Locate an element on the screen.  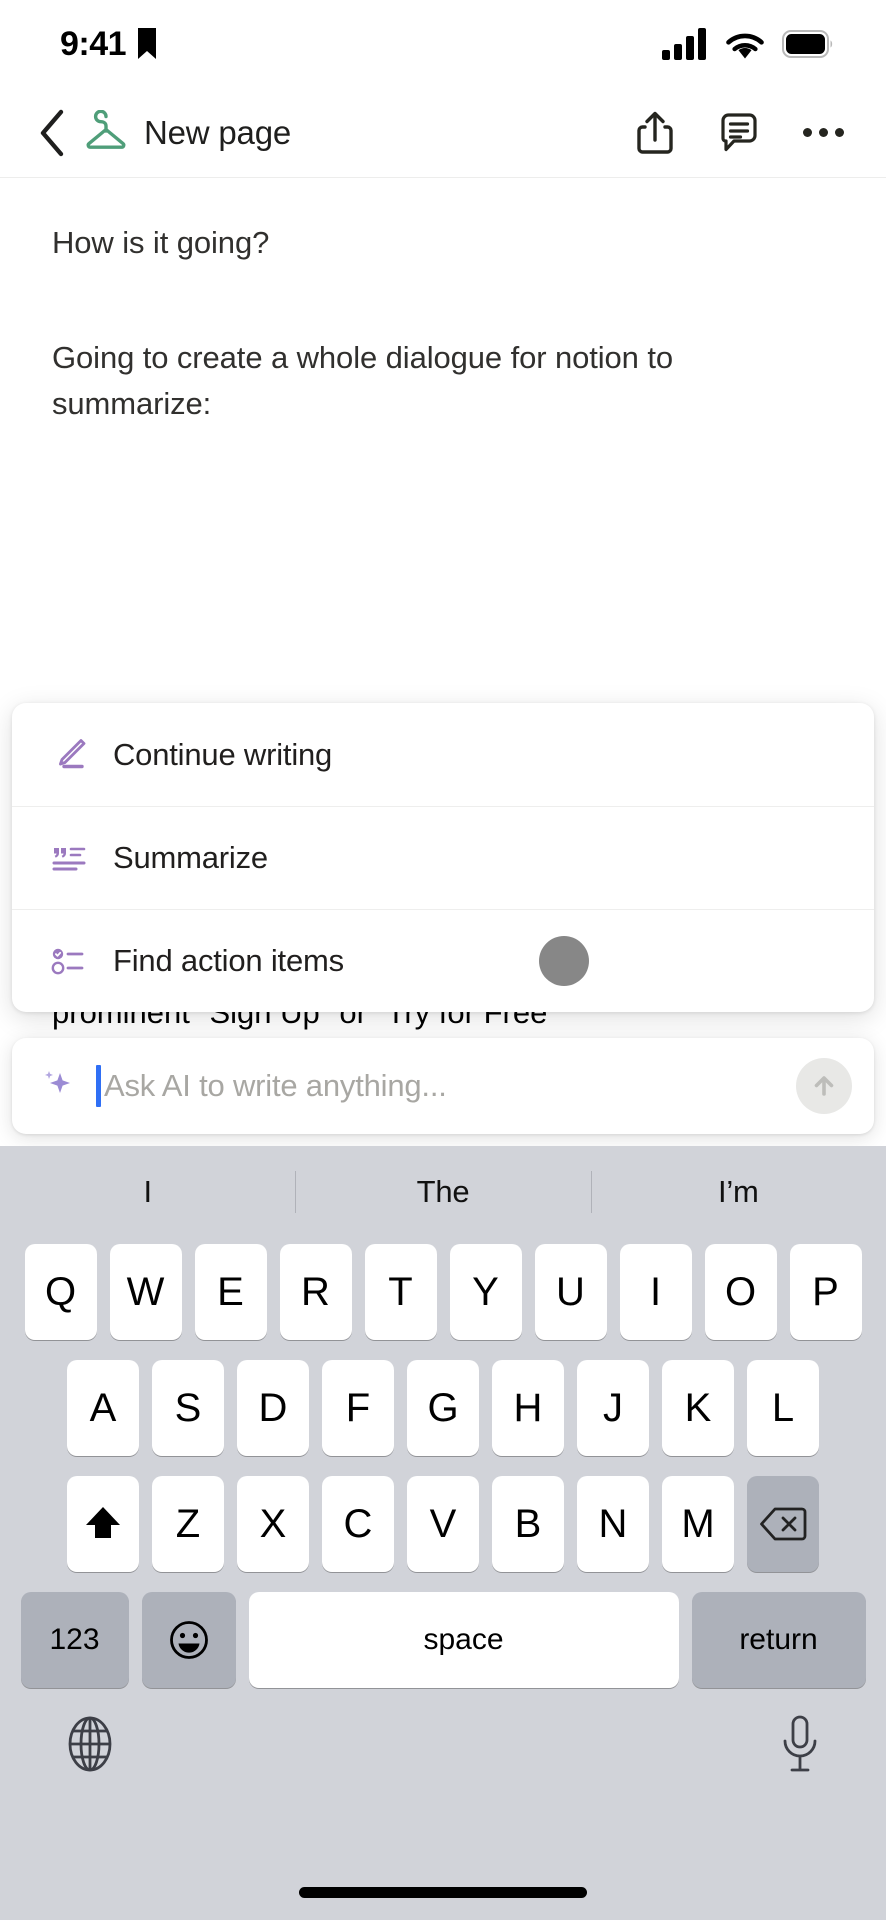
key-v: V is located at coordinates (443, 1524).